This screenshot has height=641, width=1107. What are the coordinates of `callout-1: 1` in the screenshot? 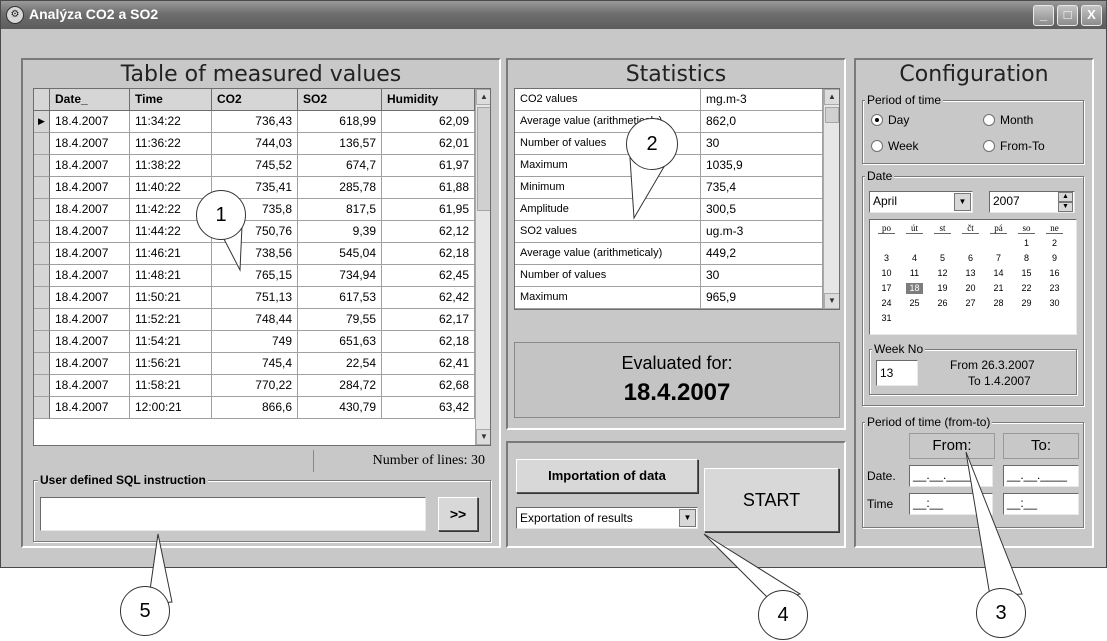 It's located at (221, 215).